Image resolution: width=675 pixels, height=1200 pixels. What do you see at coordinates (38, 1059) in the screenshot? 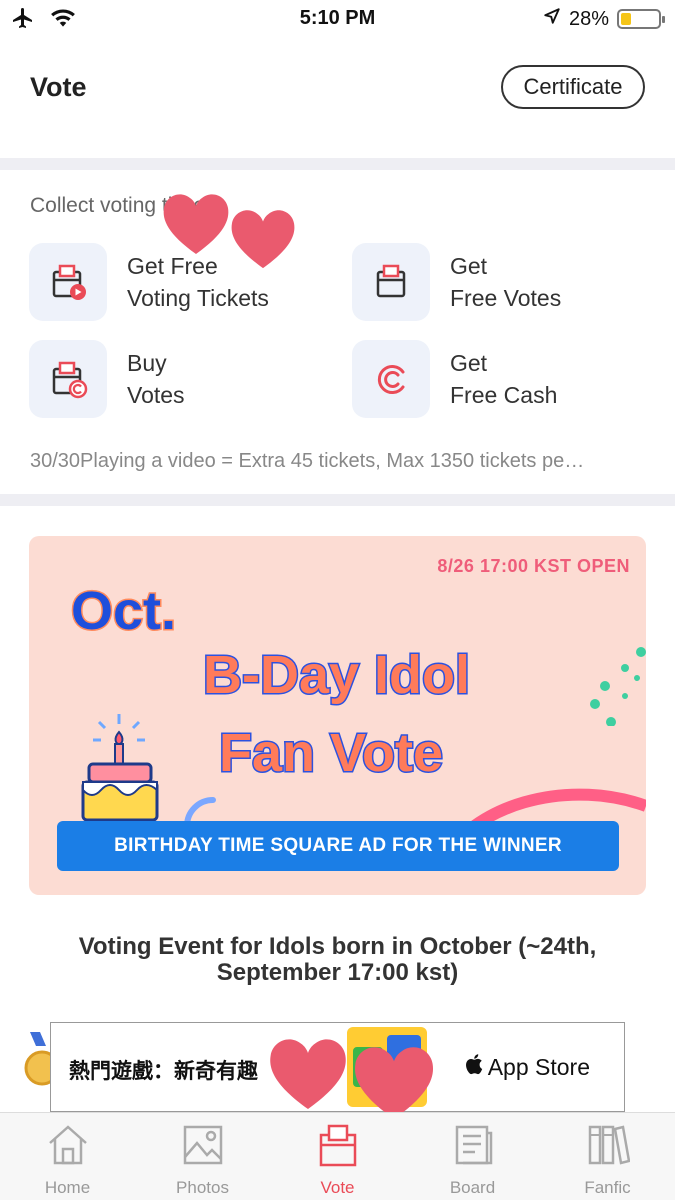
I see `medal-icon` at bounding box center [38, 1059].